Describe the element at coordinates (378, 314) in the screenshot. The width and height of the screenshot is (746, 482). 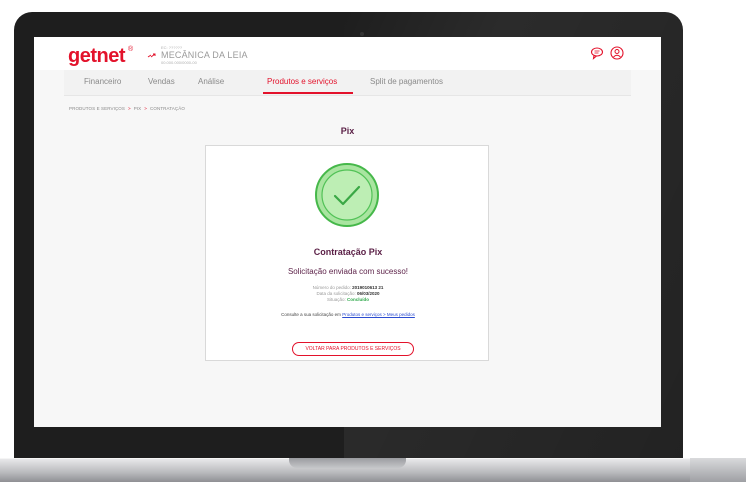
I see `my-orders-link: Produtos e serviços > Meus pedidos` at that location.